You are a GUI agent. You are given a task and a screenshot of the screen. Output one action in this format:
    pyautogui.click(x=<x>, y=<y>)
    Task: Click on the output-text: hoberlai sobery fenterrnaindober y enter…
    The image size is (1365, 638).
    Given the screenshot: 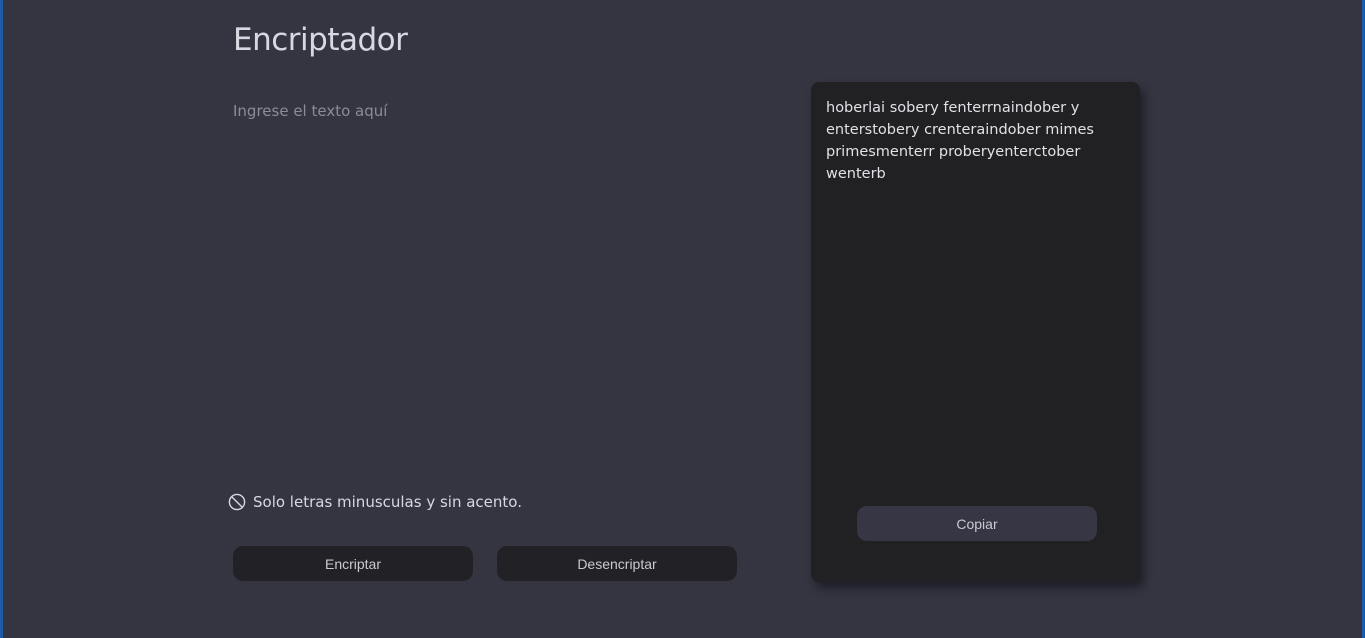 What is the action you would take?
    pyautogui.click(x=960, y=141)
    